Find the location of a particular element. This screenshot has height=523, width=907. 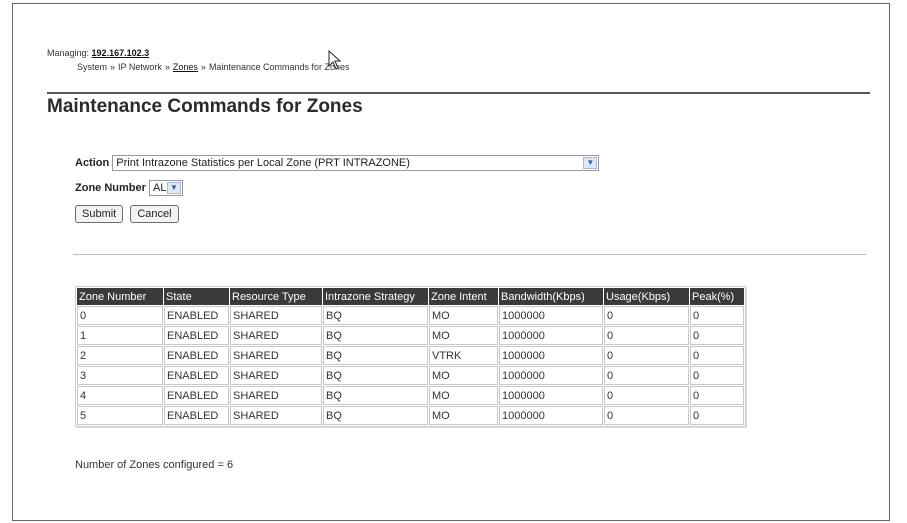

zone-number-label: Zone Number is located at coordinates (110, 187).